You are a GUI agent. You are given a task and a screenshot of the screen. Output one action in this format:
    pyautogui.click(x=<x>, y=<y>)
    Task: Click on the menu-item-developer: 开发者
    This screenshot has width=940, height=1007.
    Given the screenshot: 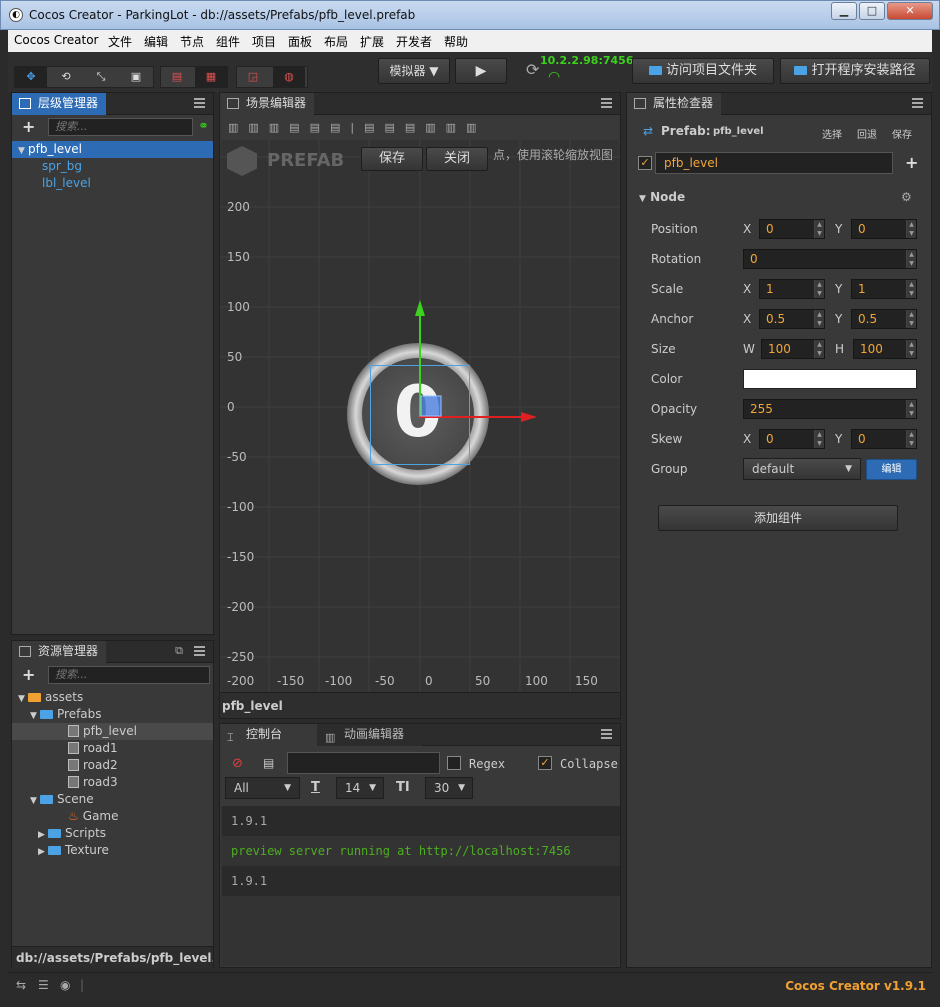 What is the action you would take?
    pyautogui.click(x=414, y=41)
    